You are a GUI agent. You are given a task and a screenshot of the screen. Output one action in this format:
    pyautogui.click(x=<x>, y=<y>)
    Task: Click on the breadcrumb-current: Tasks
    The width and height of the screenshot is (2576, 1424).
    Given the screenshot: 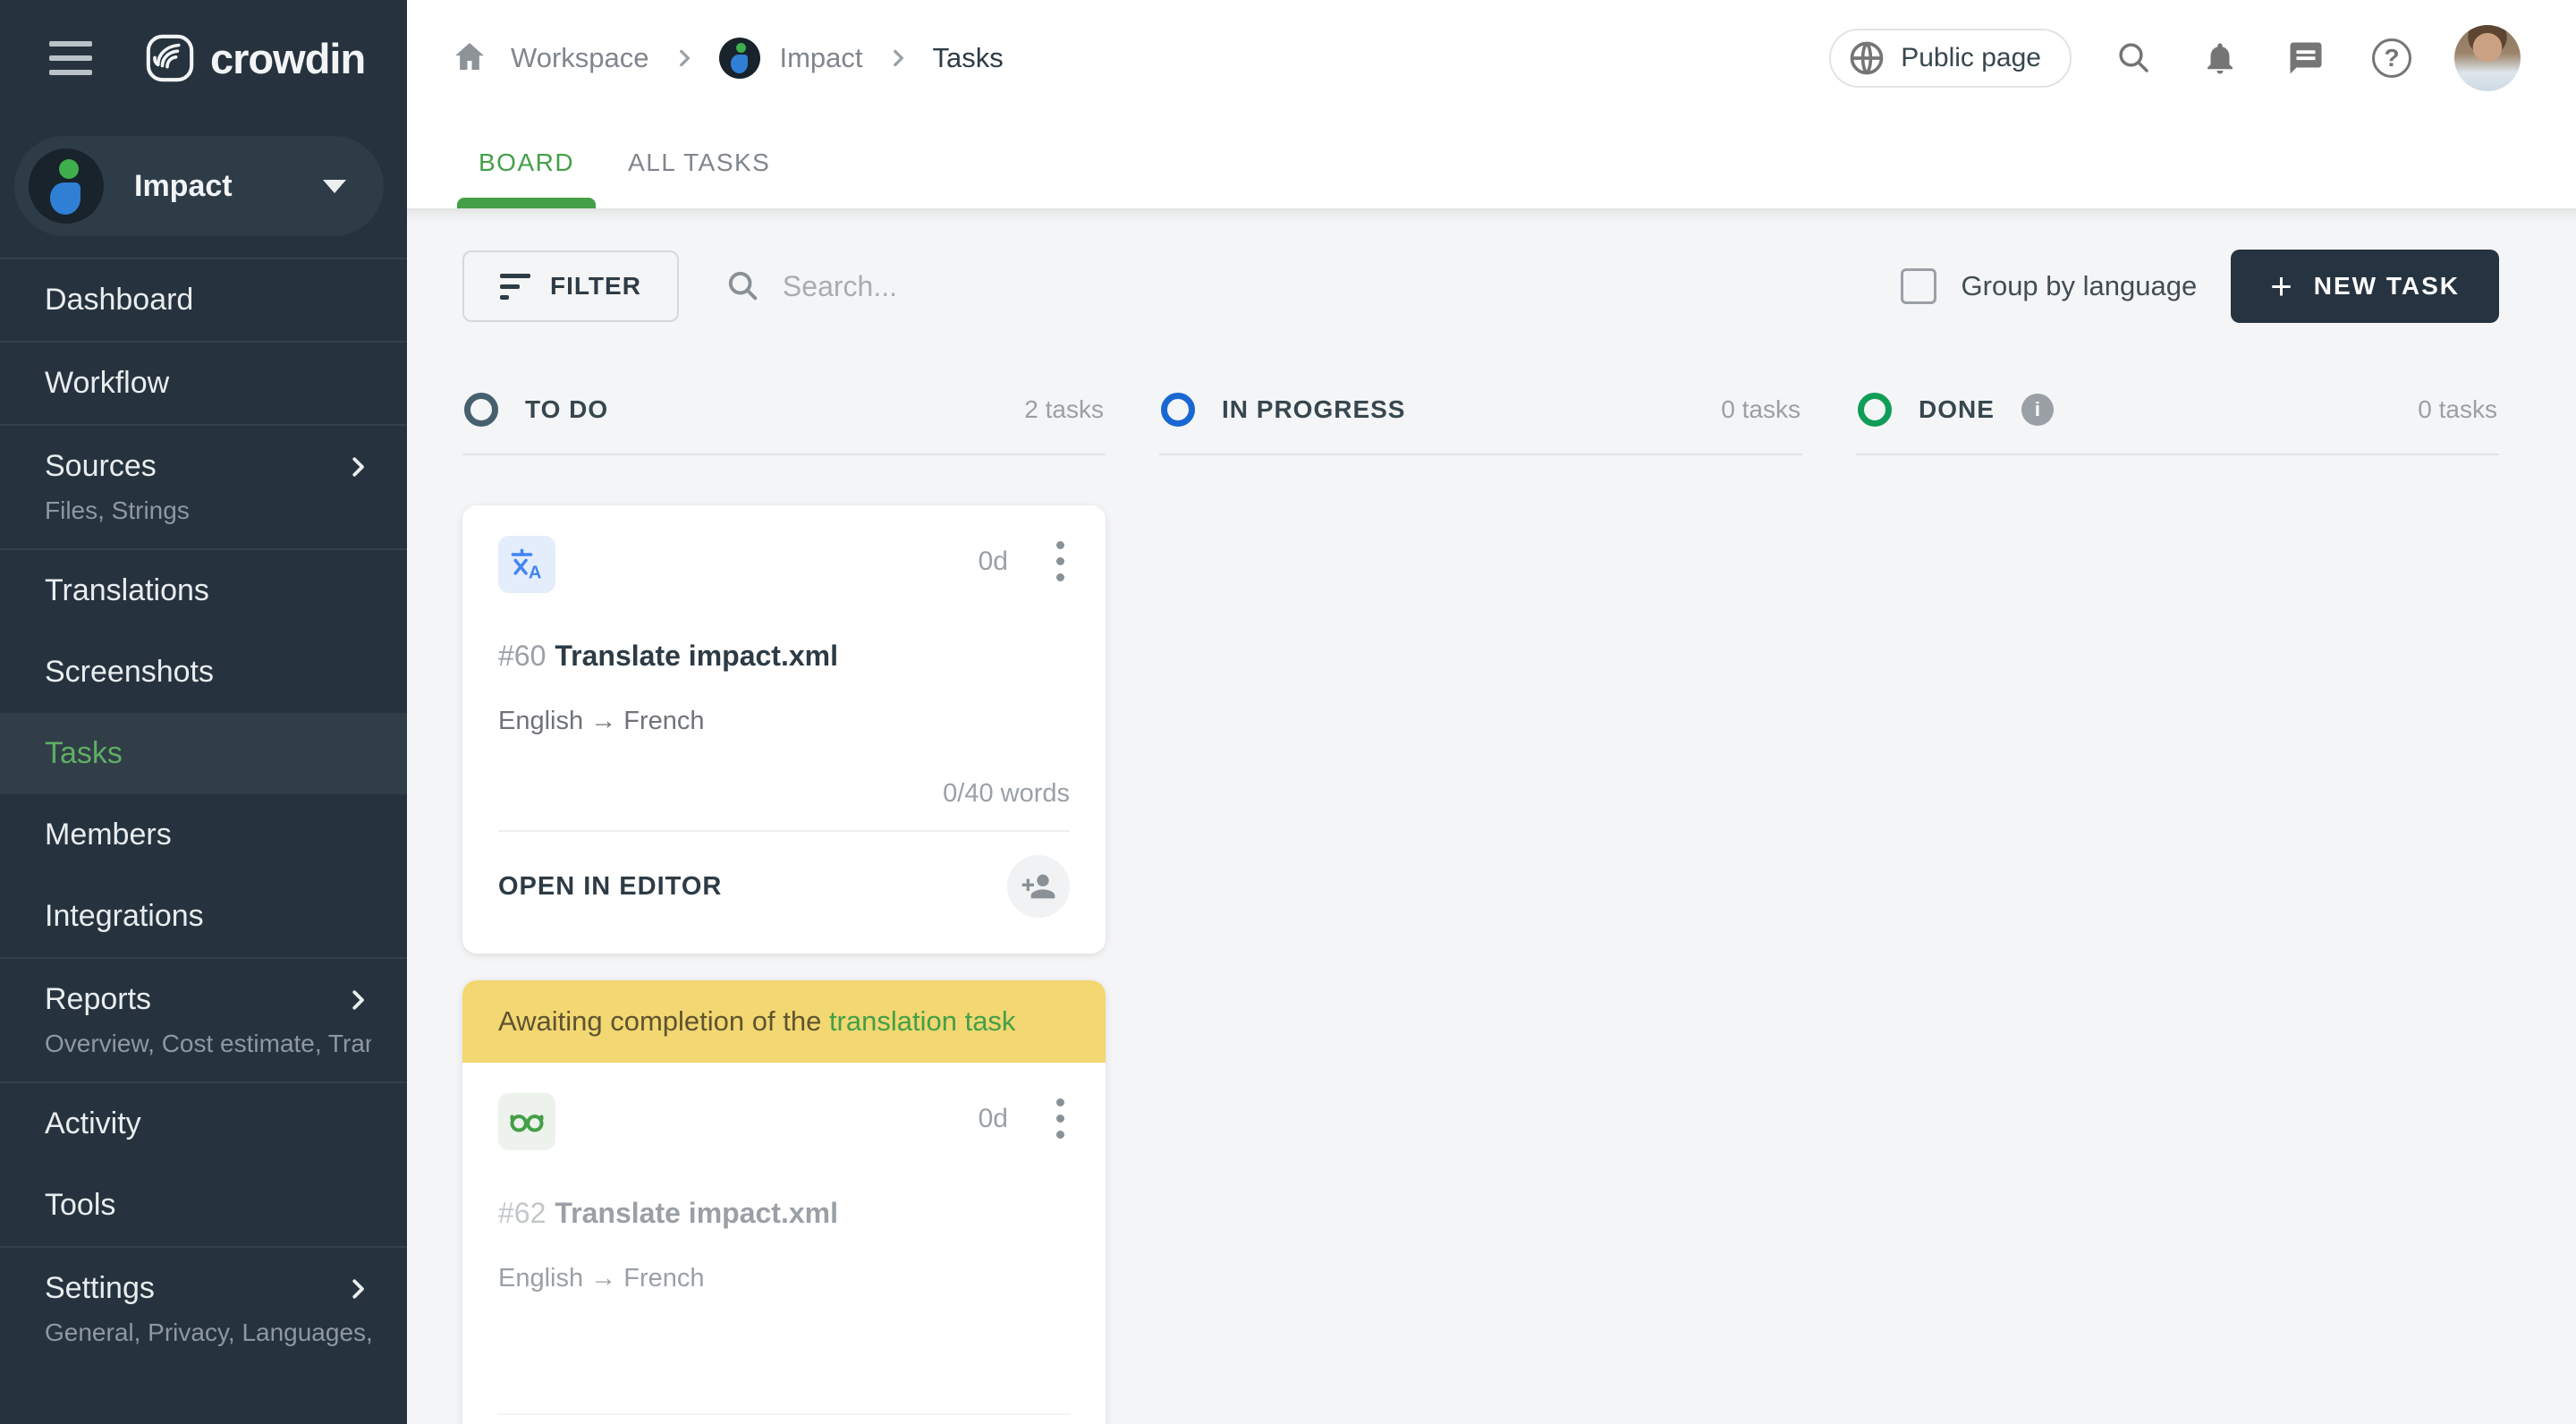 What is the action you would take?
    pyautogui.click(x=968, y=57)
    